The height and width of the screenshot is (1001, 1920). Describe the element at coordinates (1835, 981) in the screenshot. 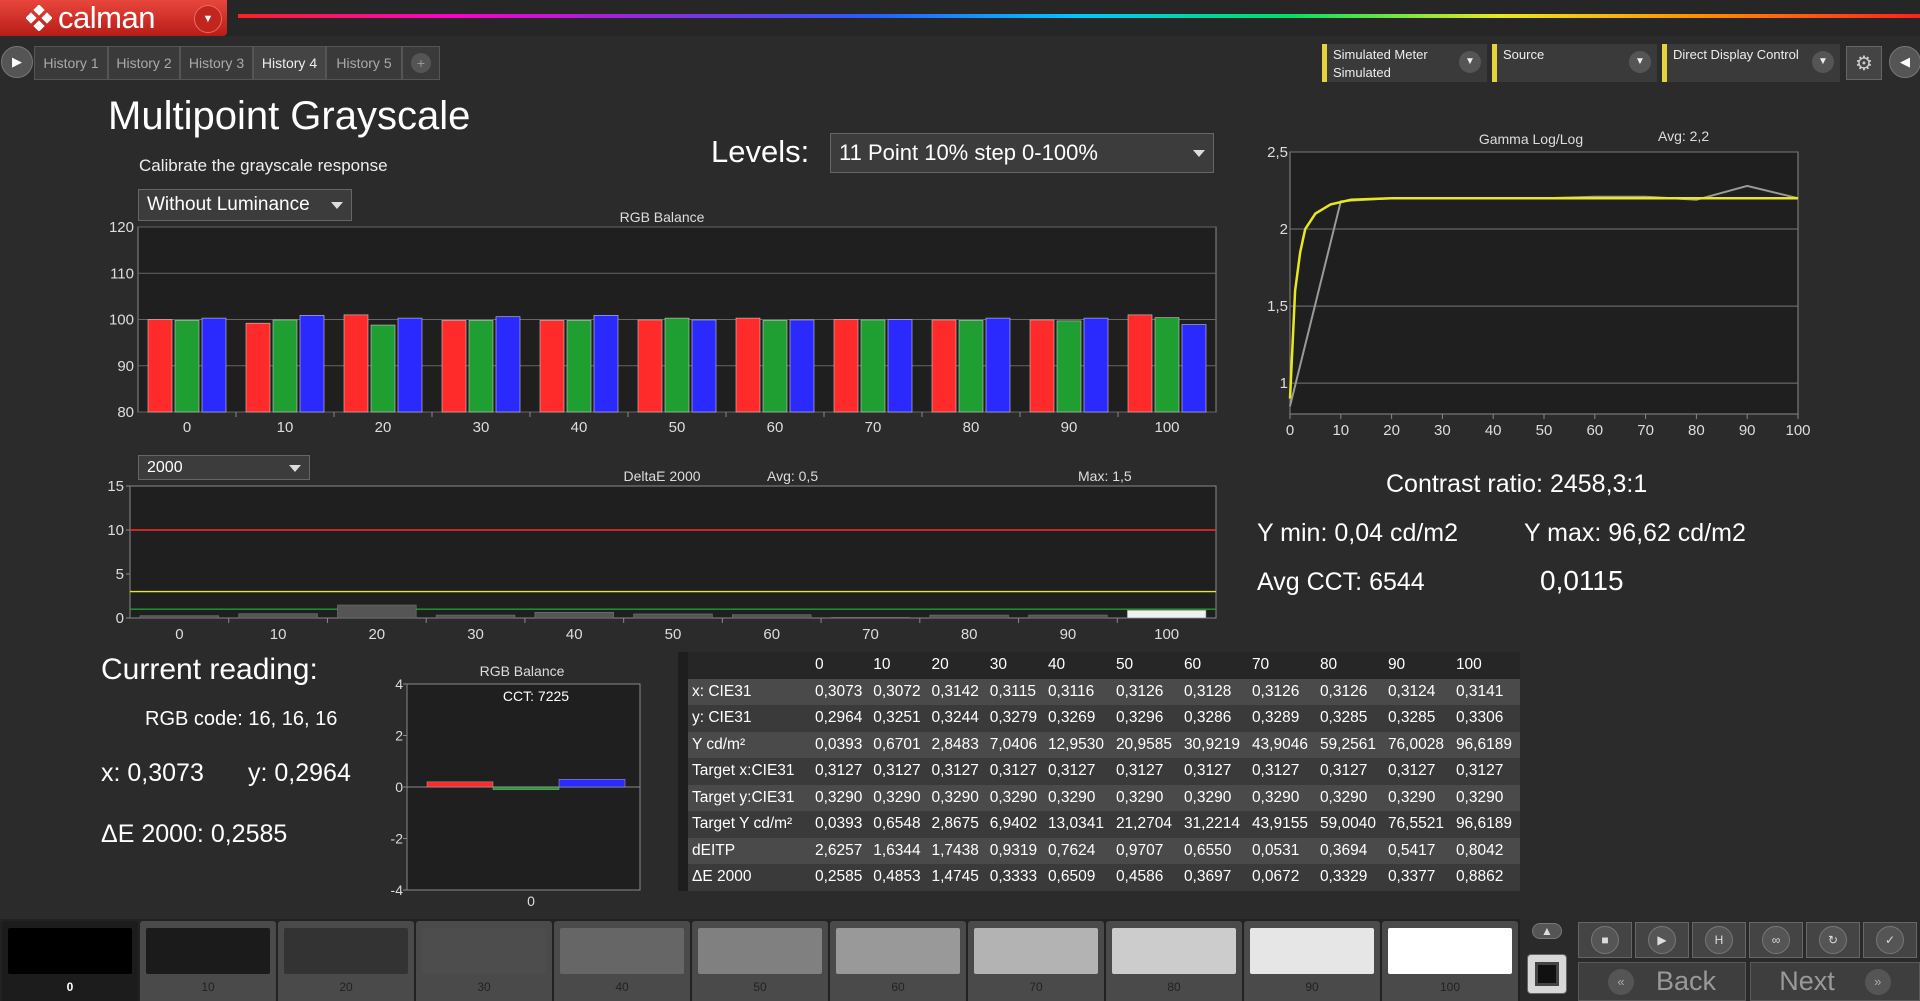

I see `next-button: Next »` at that location.